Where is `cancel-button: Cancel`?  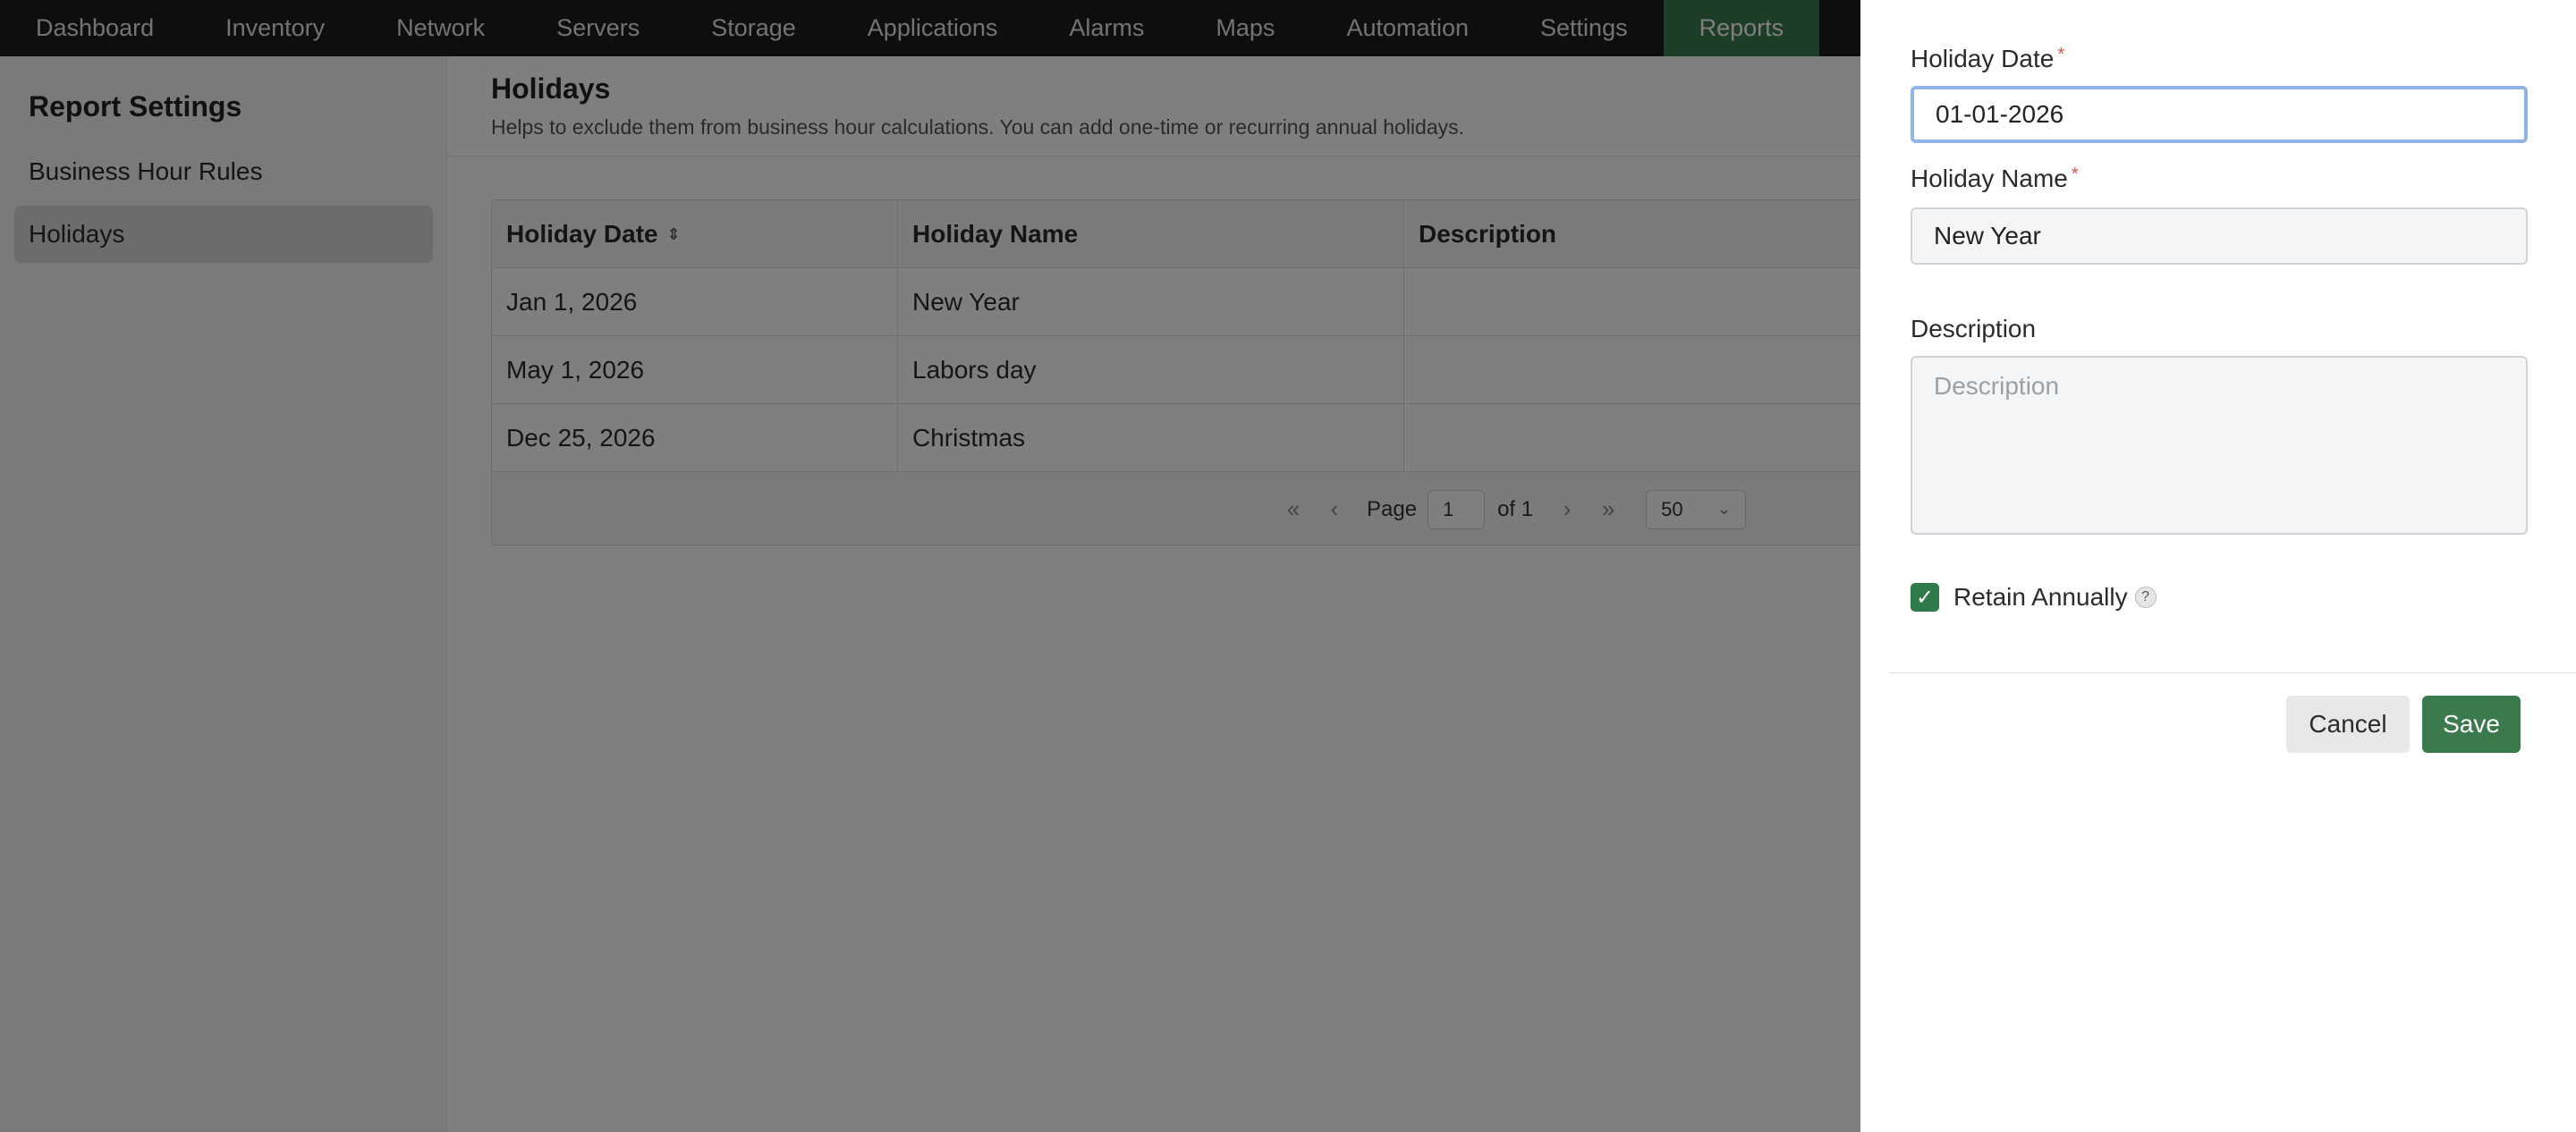 cancel-button: Cancel is located at coordinates (2348, 724).